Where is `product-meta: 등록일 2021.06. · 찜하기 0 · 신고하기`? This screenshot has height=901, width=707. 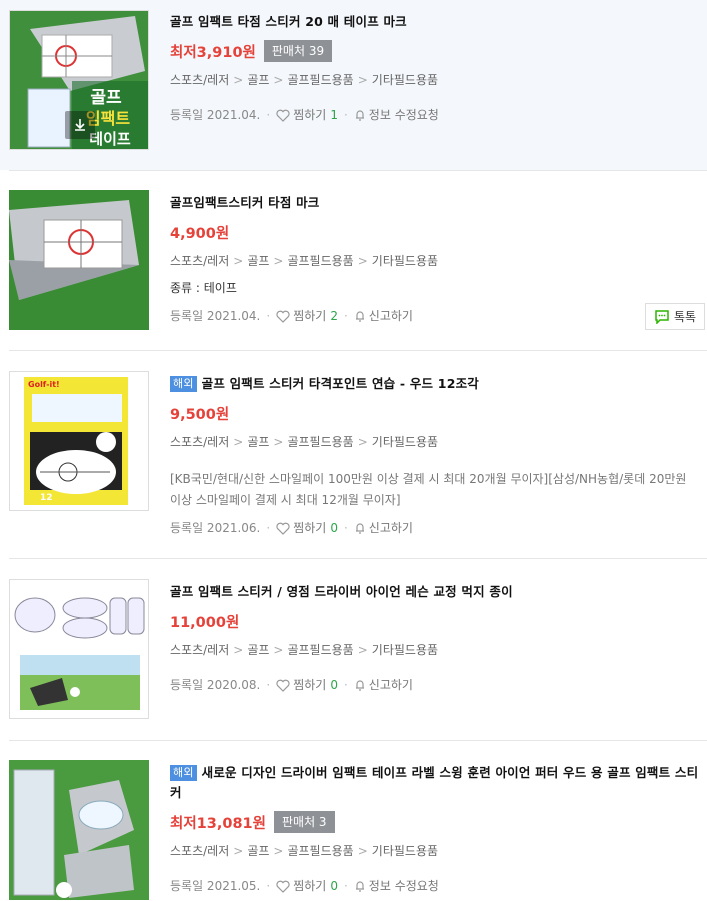 product-meta: 등록일 2021.06. · 찜하기 0 · 신고하기 is located at coordinates (291, 528).